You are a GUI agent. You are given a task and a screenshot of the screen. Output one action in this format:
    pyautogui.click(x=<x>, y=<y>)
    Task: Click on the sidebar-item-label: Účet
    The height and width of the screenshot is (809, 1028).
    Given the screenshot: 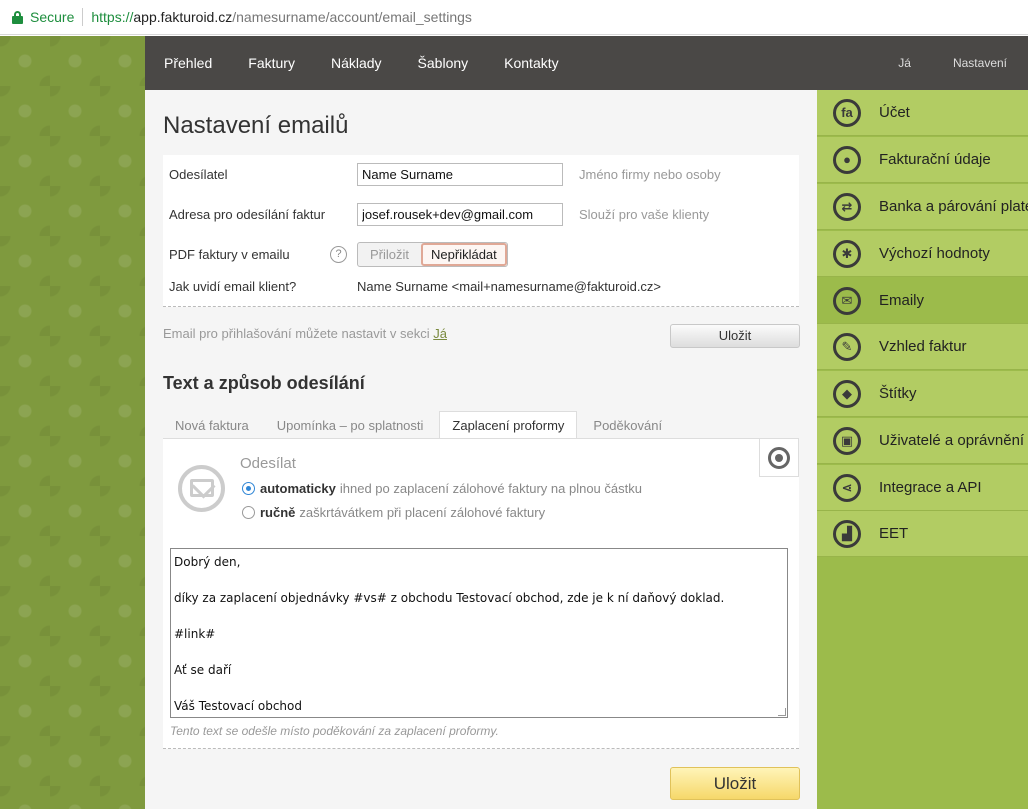 What is the action you would take?
    pyautogui.click(x=894, y=112)
    